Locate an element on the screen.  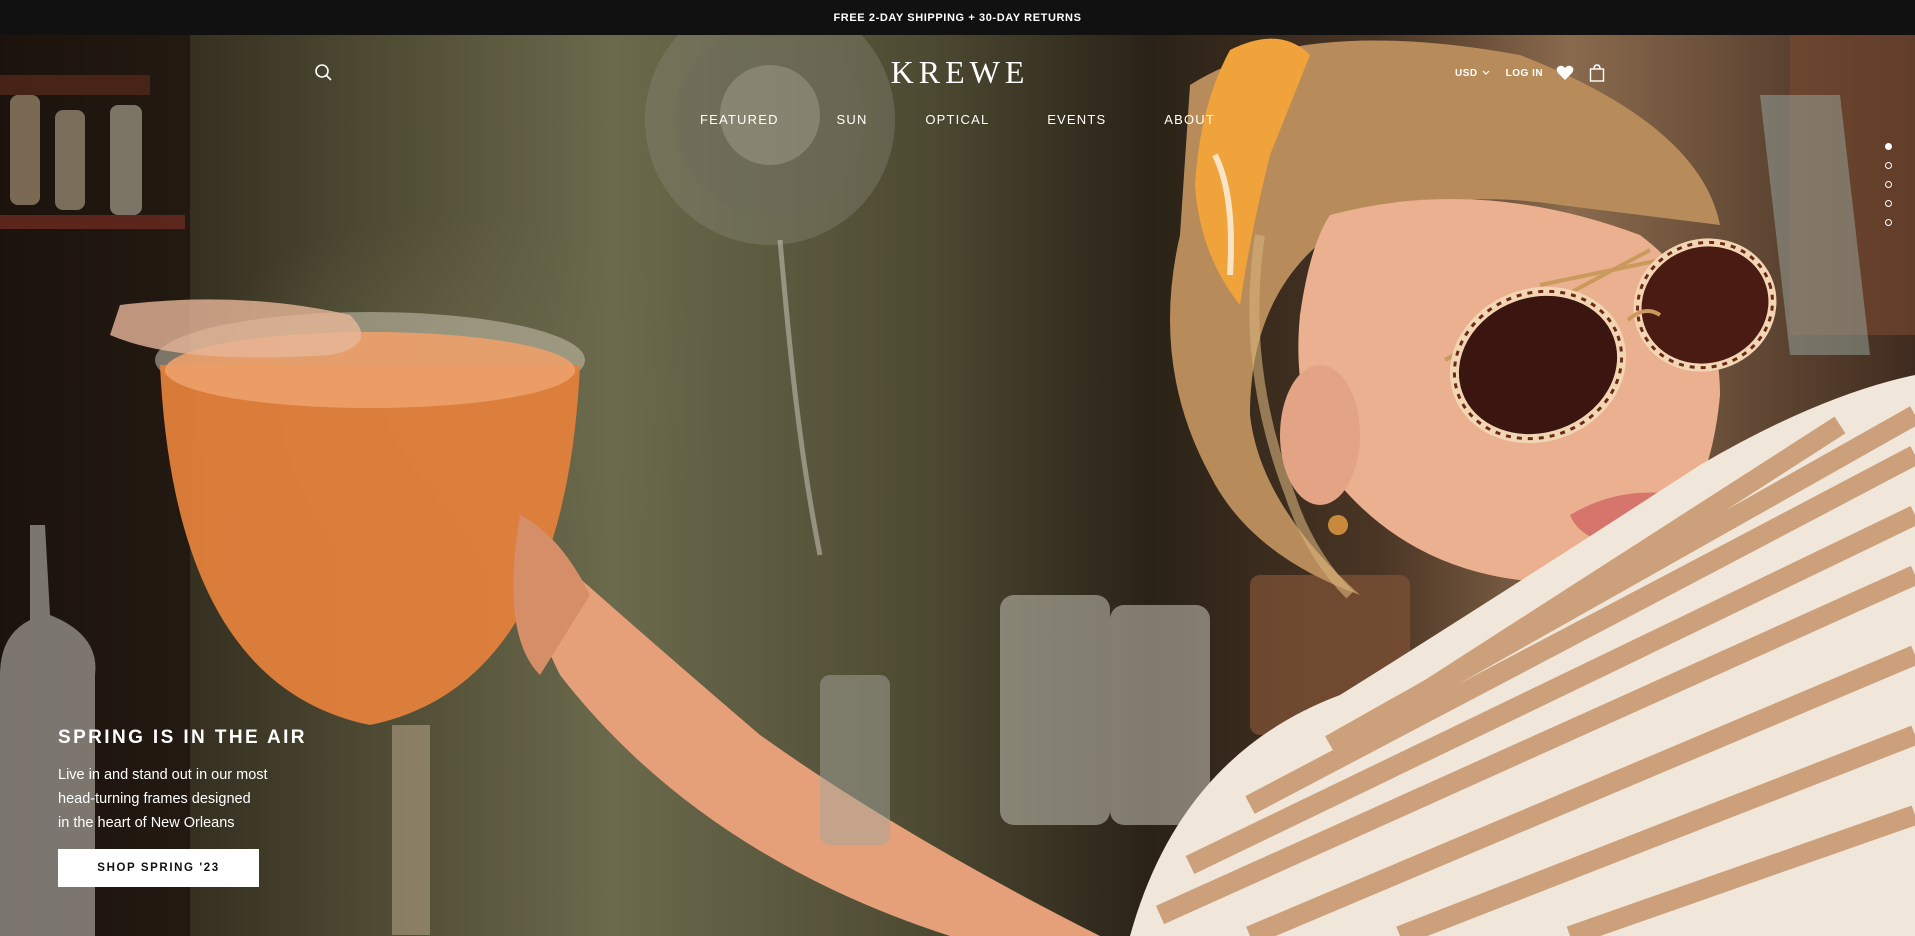
hero-body-line: Live in and stand out in our most is located at coordinates (163, 775).